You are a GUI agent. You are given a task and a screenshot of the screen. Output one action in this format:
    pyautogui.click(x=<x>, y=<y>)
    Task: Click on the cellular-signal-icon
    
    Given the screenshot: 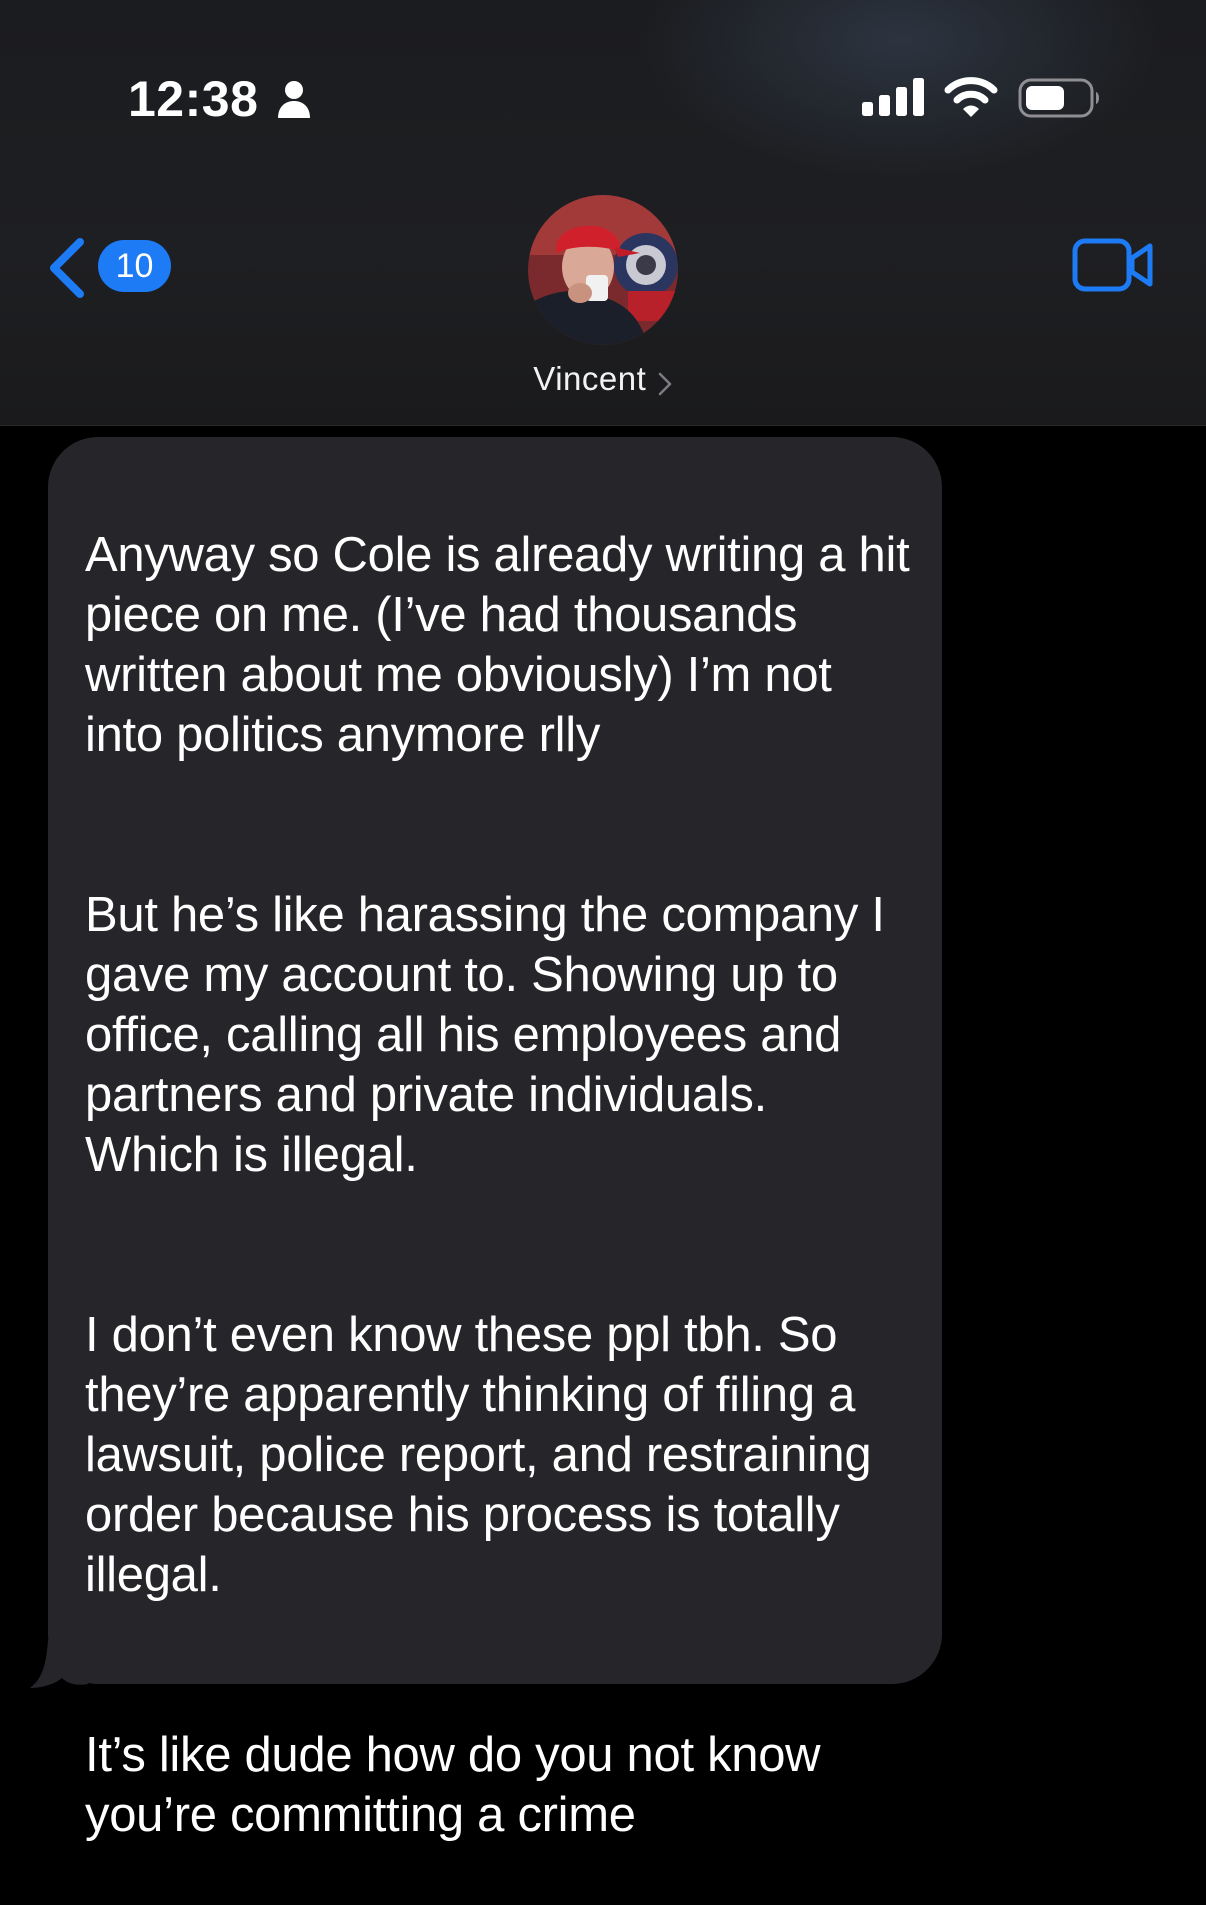 What is the action you would take?
    pyautogui.click(x=893, y=97)
    